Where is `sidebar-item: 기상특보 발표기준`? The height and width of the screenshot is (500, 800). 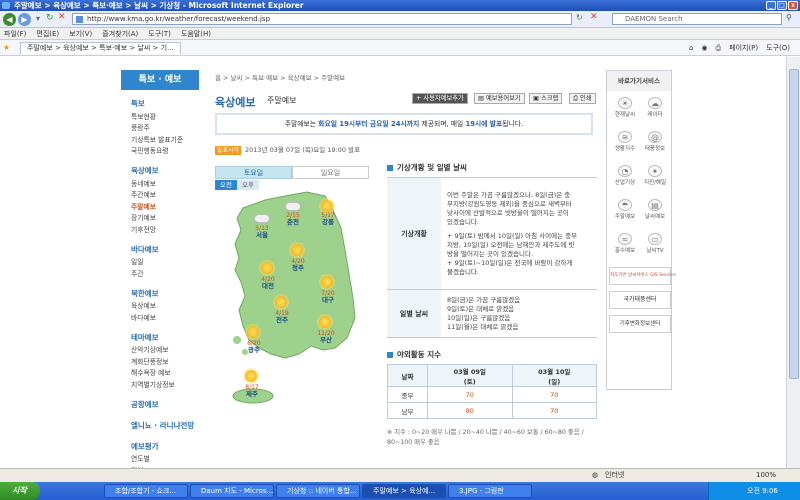 sidebar-item: 기상특보 발표기준 is located at coordinates (160, 140).